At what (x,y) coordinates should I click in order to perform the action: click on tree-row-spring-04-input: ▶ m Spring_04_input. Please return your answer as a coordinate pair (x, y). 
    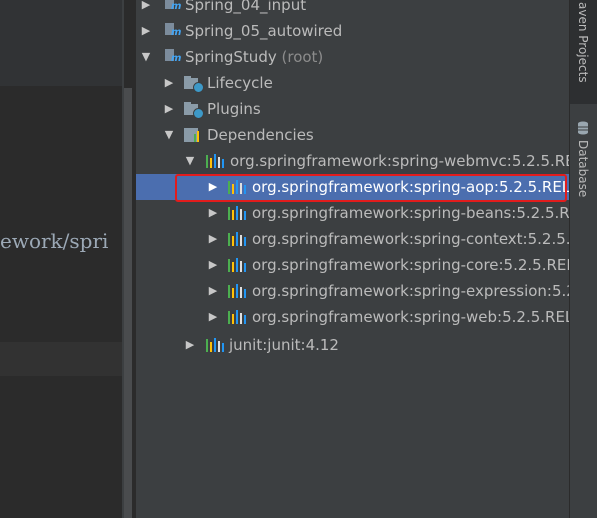
    Looking at the image, I should click on (352, 9).